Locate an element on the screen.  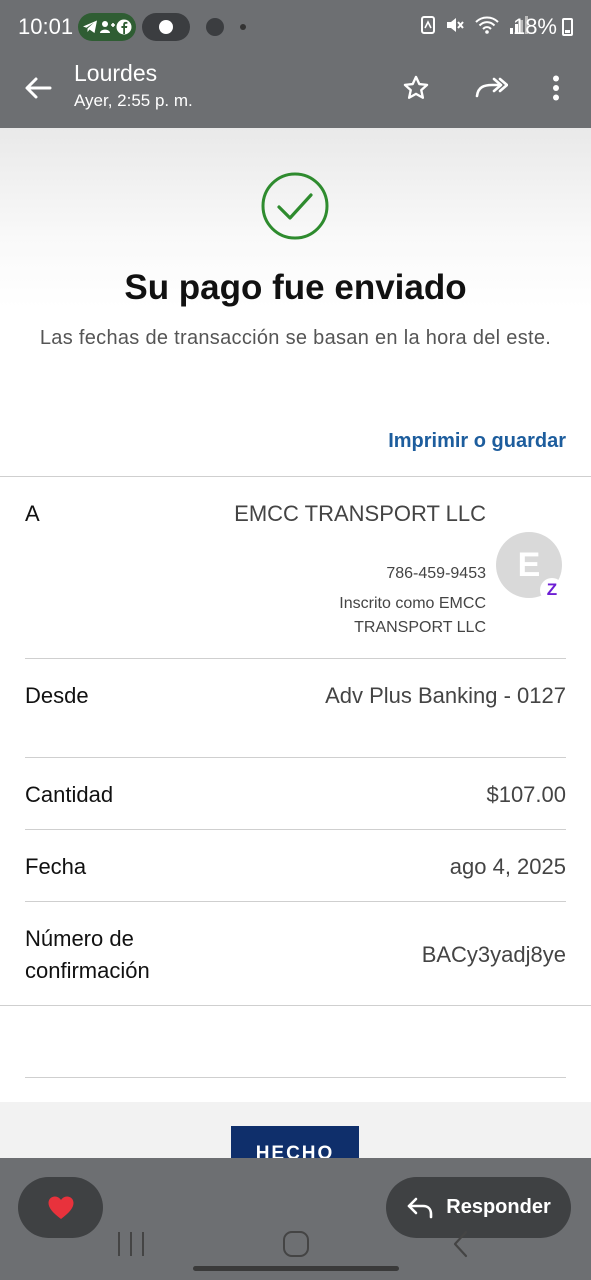
forward-button is located at coordinates (491, 88).